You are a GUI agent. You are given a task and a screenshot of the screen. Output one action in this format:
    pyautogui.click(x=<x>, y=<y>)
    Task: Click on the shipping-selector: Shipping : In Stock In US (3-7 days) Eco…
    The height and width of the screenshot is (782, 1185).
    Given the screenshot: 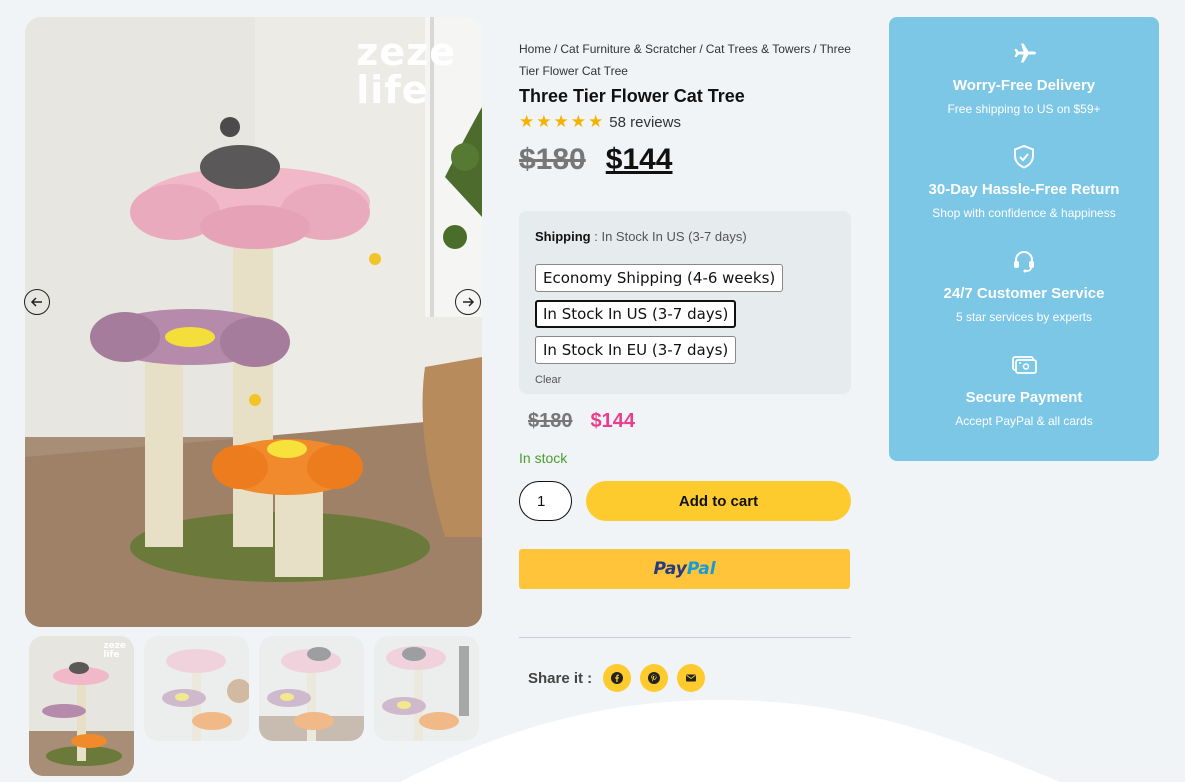 What is the action you would take?
    pyautogui.click(x=685, y=302)
    